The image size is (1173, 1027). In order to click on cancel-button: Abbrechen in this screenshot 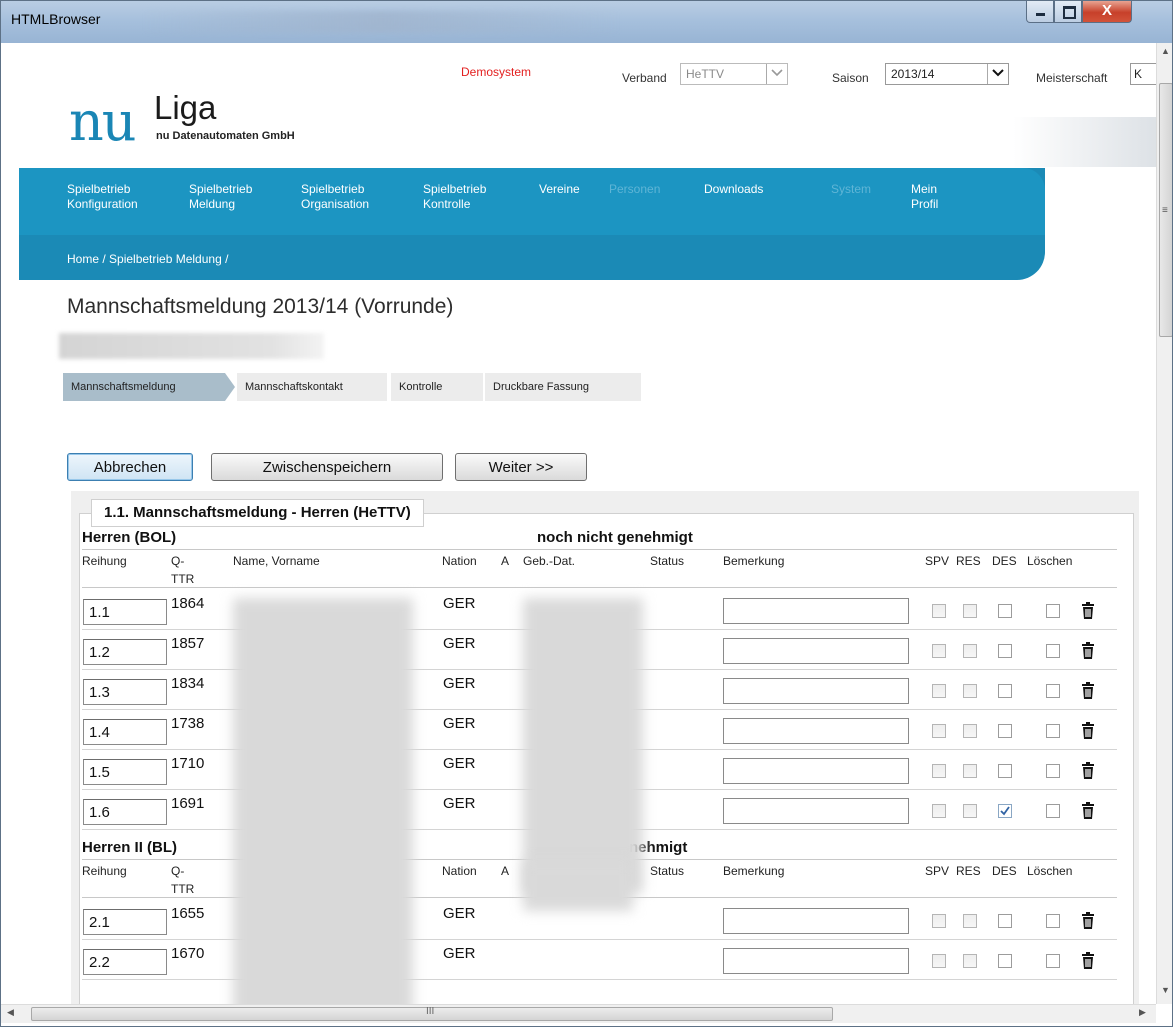, I will do `click(130, 467)`.